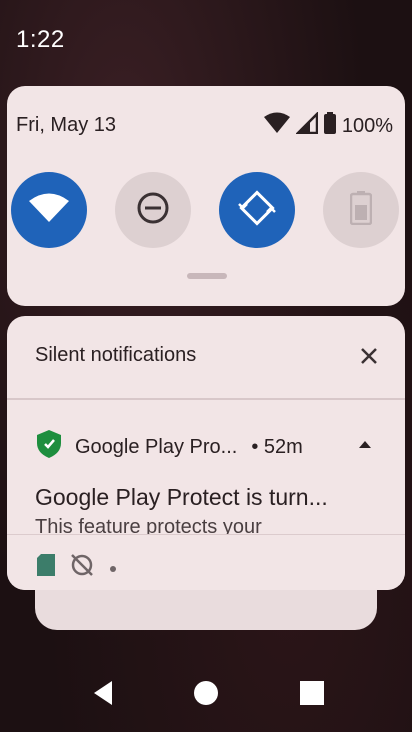 This screenshot has height=732, width=412. I want to click on no-sync-icon, so click(82, 567).